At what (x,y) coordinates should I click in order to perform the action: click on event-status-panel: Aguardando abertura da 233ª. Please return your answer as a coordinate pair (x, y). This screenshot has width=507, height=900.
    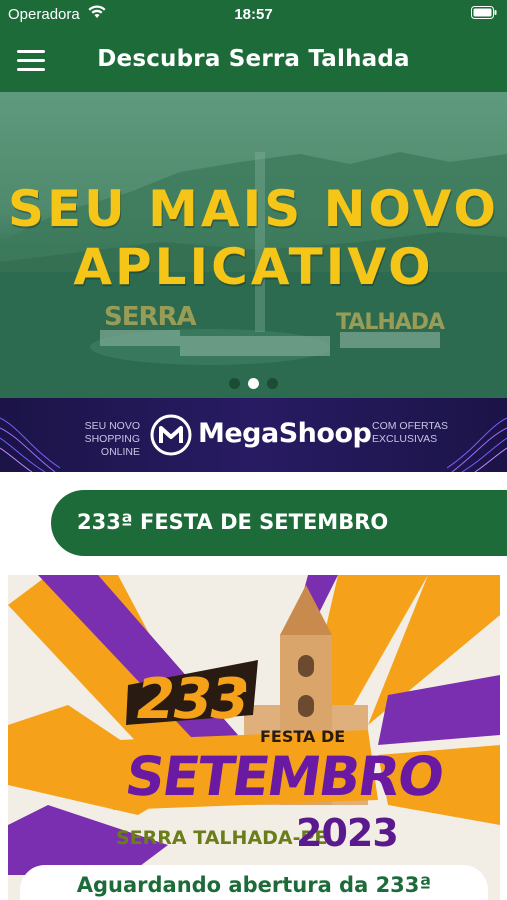
    Looking at the image, I should click on (254, 882).